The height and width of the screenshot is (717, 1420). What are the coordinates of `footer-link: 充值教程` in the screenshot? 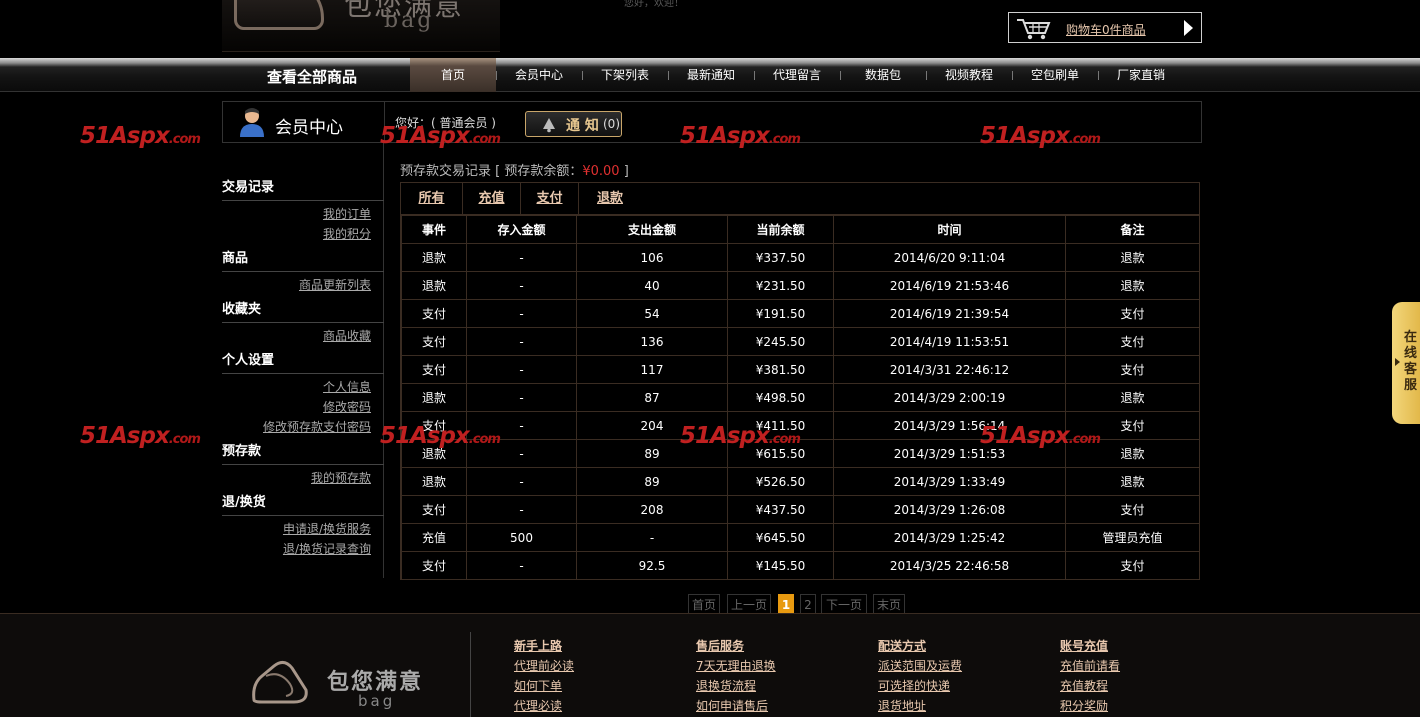 It's located at (1084, 685).